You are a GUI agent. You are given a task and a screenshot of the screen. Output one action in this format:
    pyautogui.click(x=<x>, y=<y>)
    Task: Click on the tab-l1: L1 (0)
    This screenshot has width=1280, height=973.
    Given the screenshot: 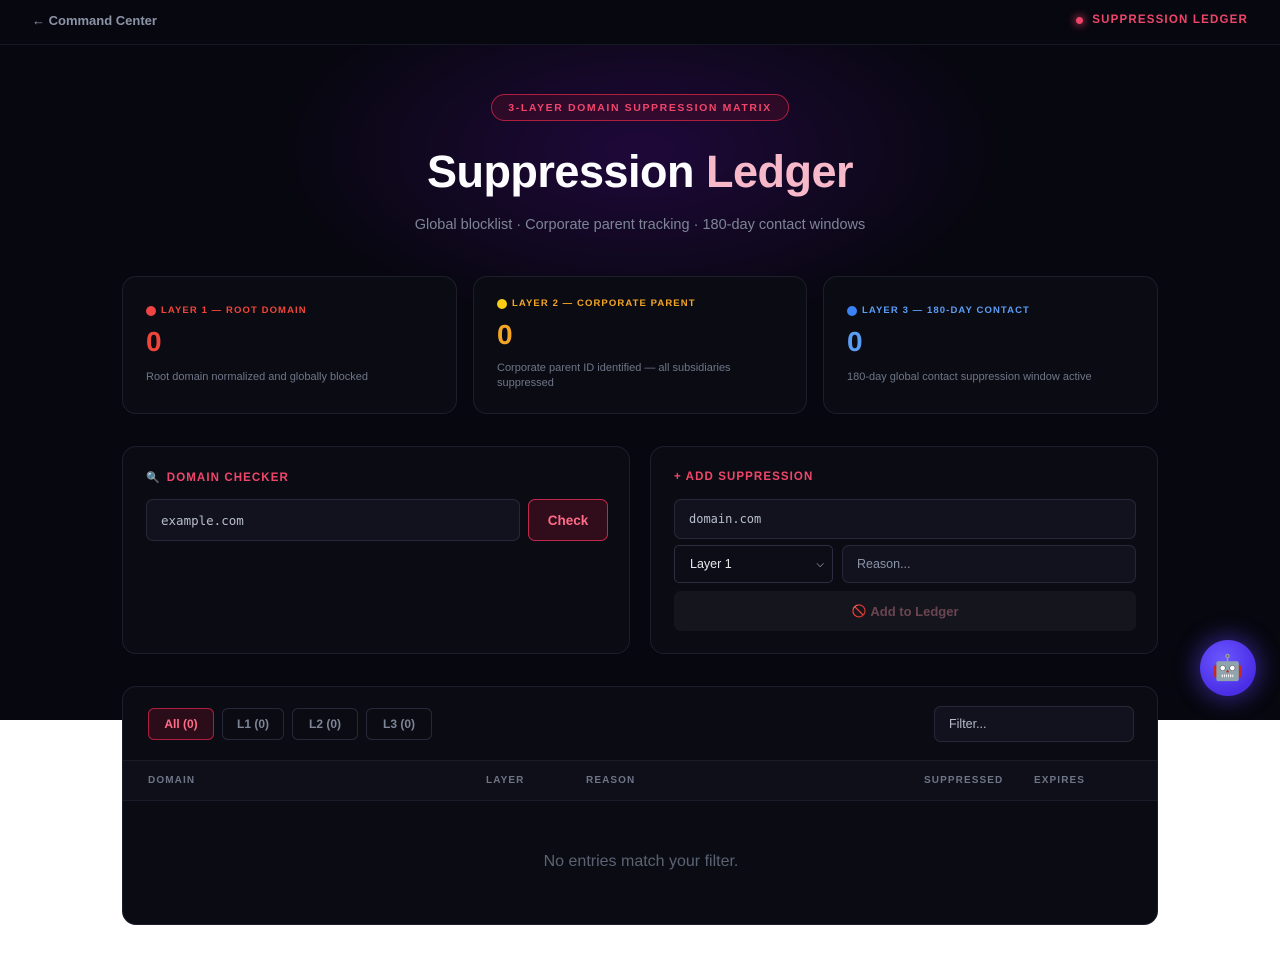 What is the action you would take?
    pyautogui.click(x=253, y=724)
    